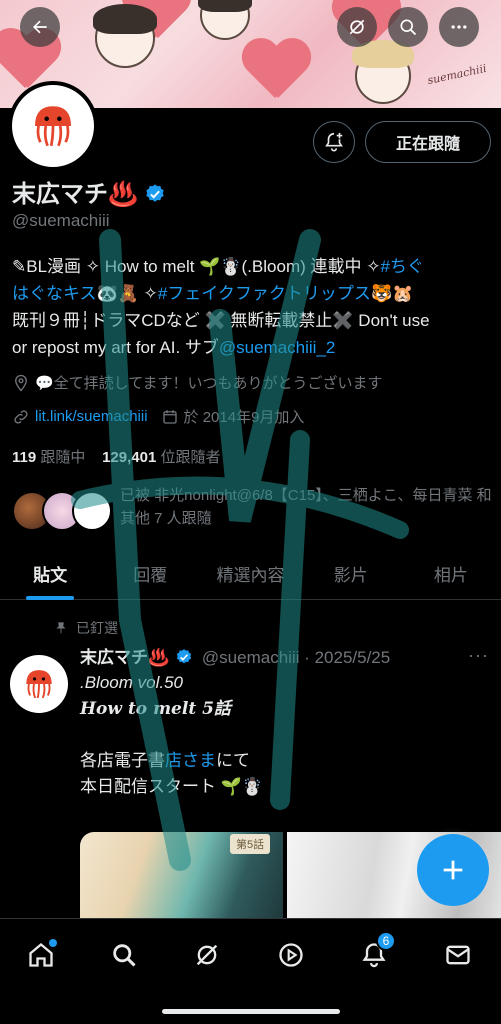  I want to click on grok-button, so click(357, 27).